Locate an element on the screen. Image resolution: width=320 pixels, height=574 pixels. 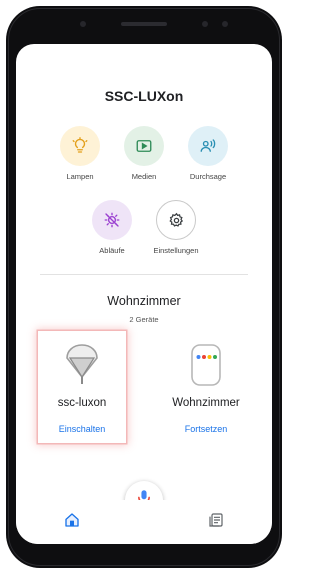
device-action-fortsetzen: Fortsetzen is located at coordinates (206, 429).